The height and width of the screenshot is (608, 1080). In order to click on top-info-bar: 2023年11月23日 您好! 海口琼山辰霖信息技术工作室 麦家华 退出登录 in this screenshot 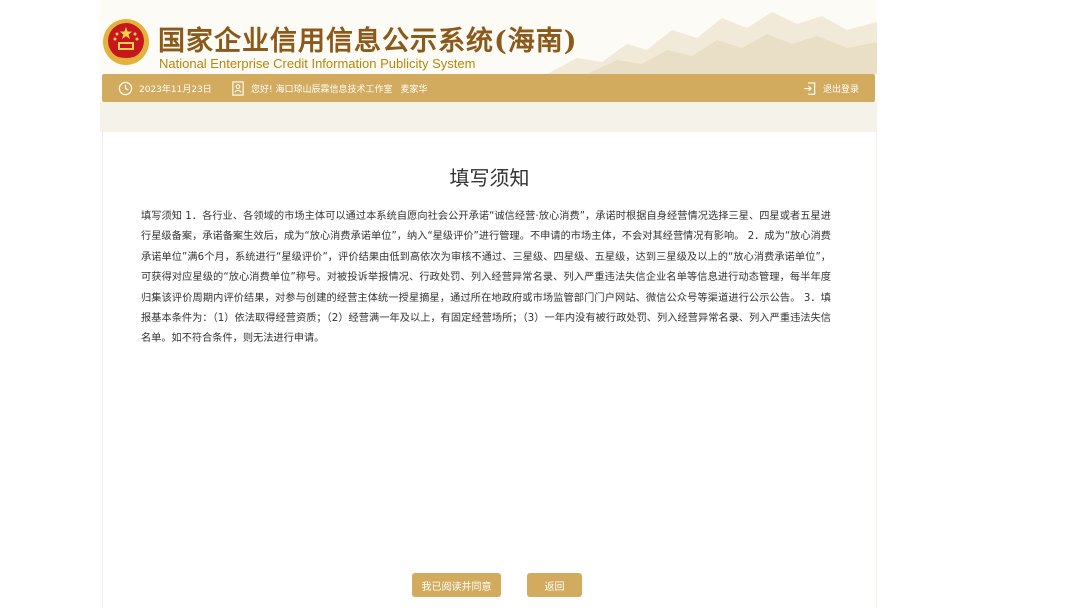, I will do `click(488, 88)`.